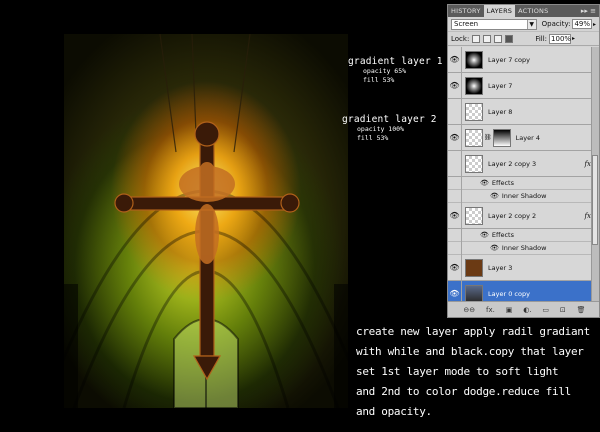 The image size is (600, 432). I want to click on new-group-icon: ▭, so click(545, 310).